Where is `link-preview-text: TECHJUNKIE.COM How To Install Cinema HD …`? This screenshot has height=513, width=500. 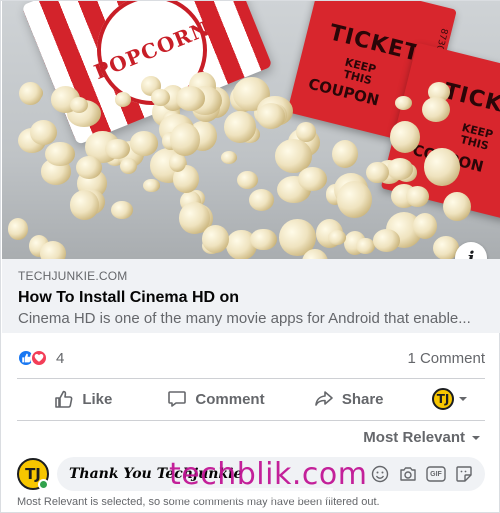 link-preview-text: TECHJUNKIE.COM How To Install Cinema HD … is located at coordinates (251, 296).